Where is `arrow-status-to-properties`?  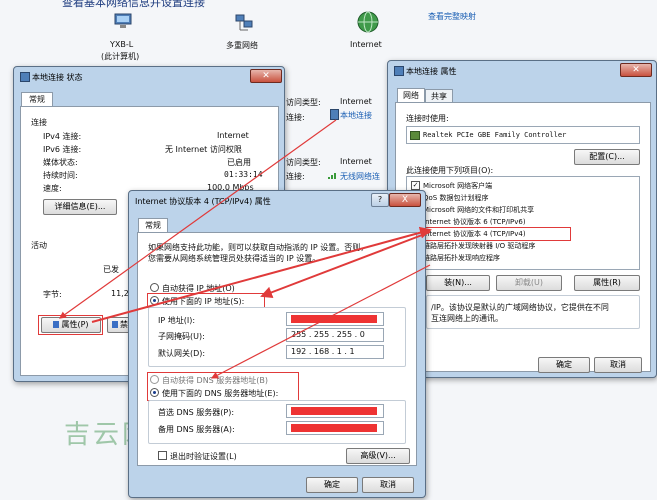
arrow-status-to-properties is located at coordinates (261, 274).